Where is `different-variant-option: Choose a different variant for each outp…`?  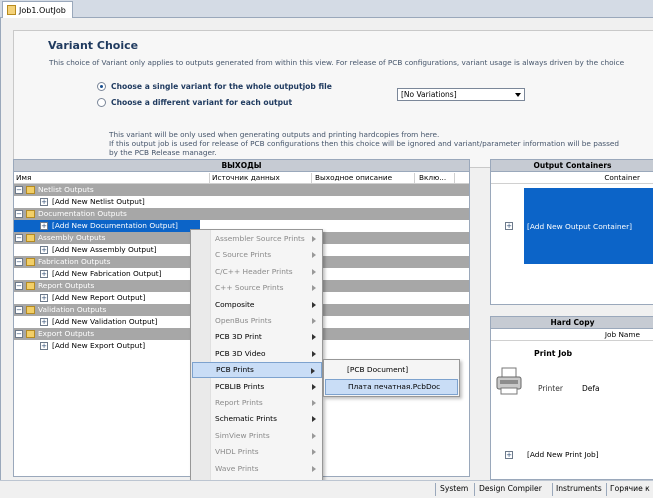
different-variant-option: Choose a different variant for each outp… is located at coordinates (194, 102).